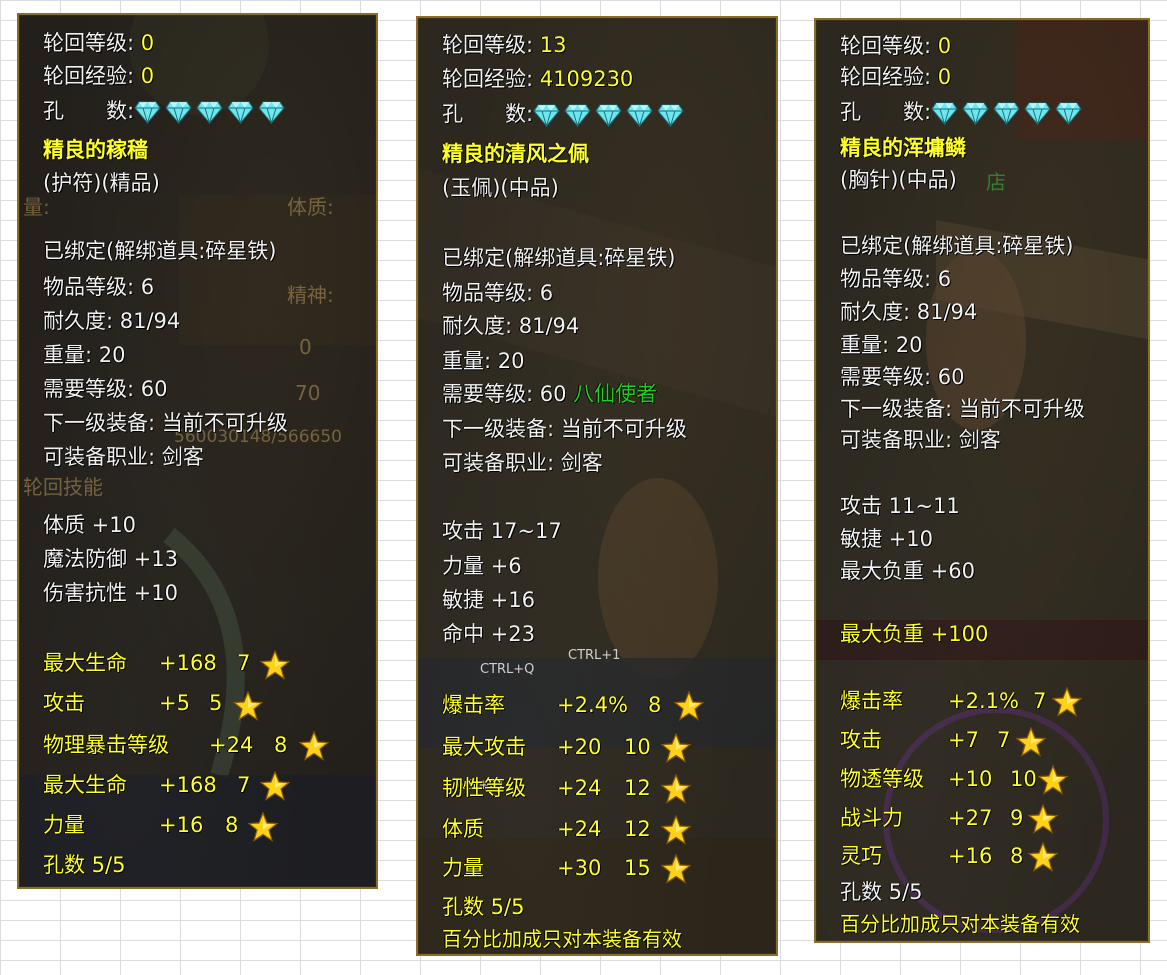 Image resolution: width=1167 pixels, height=975 pixels. Describe the element at coordinates (488, 634) in the screenshot. I see `base-stat: 命中 +23` at that location.